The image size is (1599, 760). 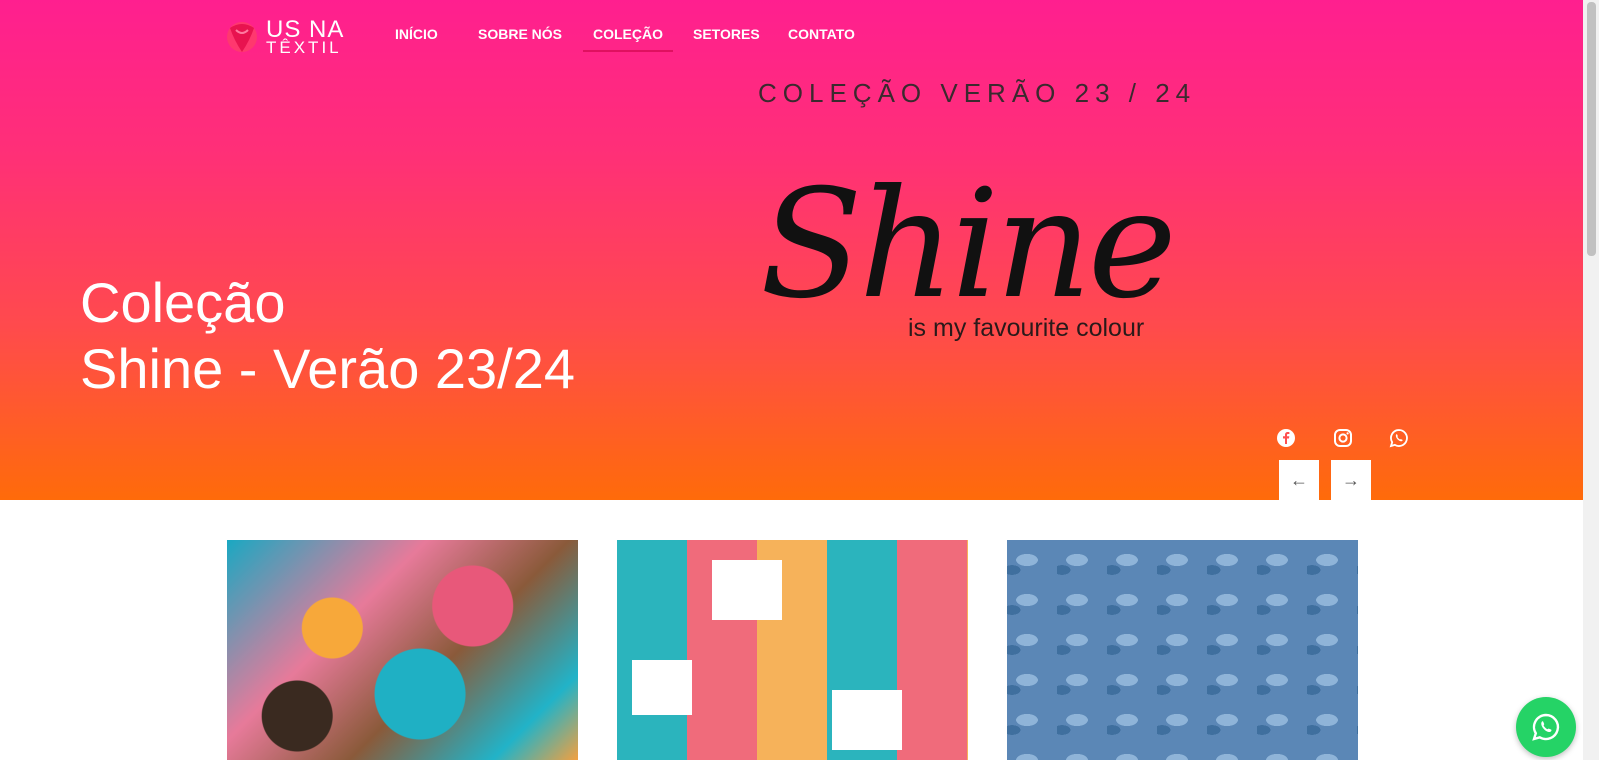 I want to click on shine-tagline: is my favourite colour, so click(x=1026, y=328).